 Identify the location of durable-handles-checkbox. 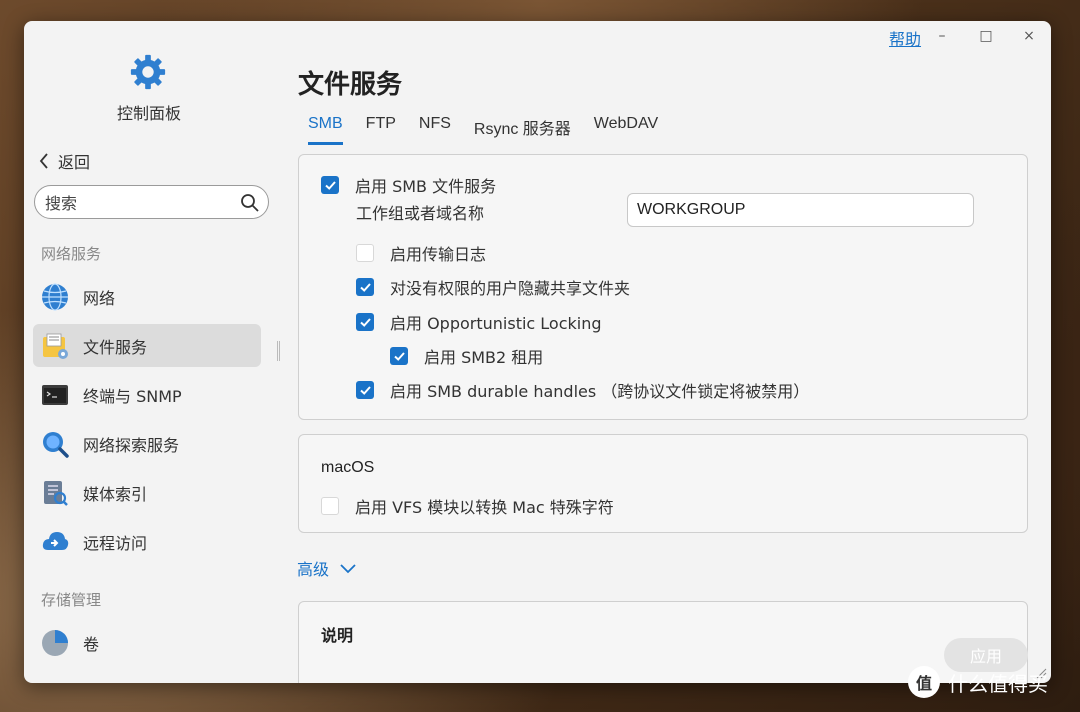
(365, 390).